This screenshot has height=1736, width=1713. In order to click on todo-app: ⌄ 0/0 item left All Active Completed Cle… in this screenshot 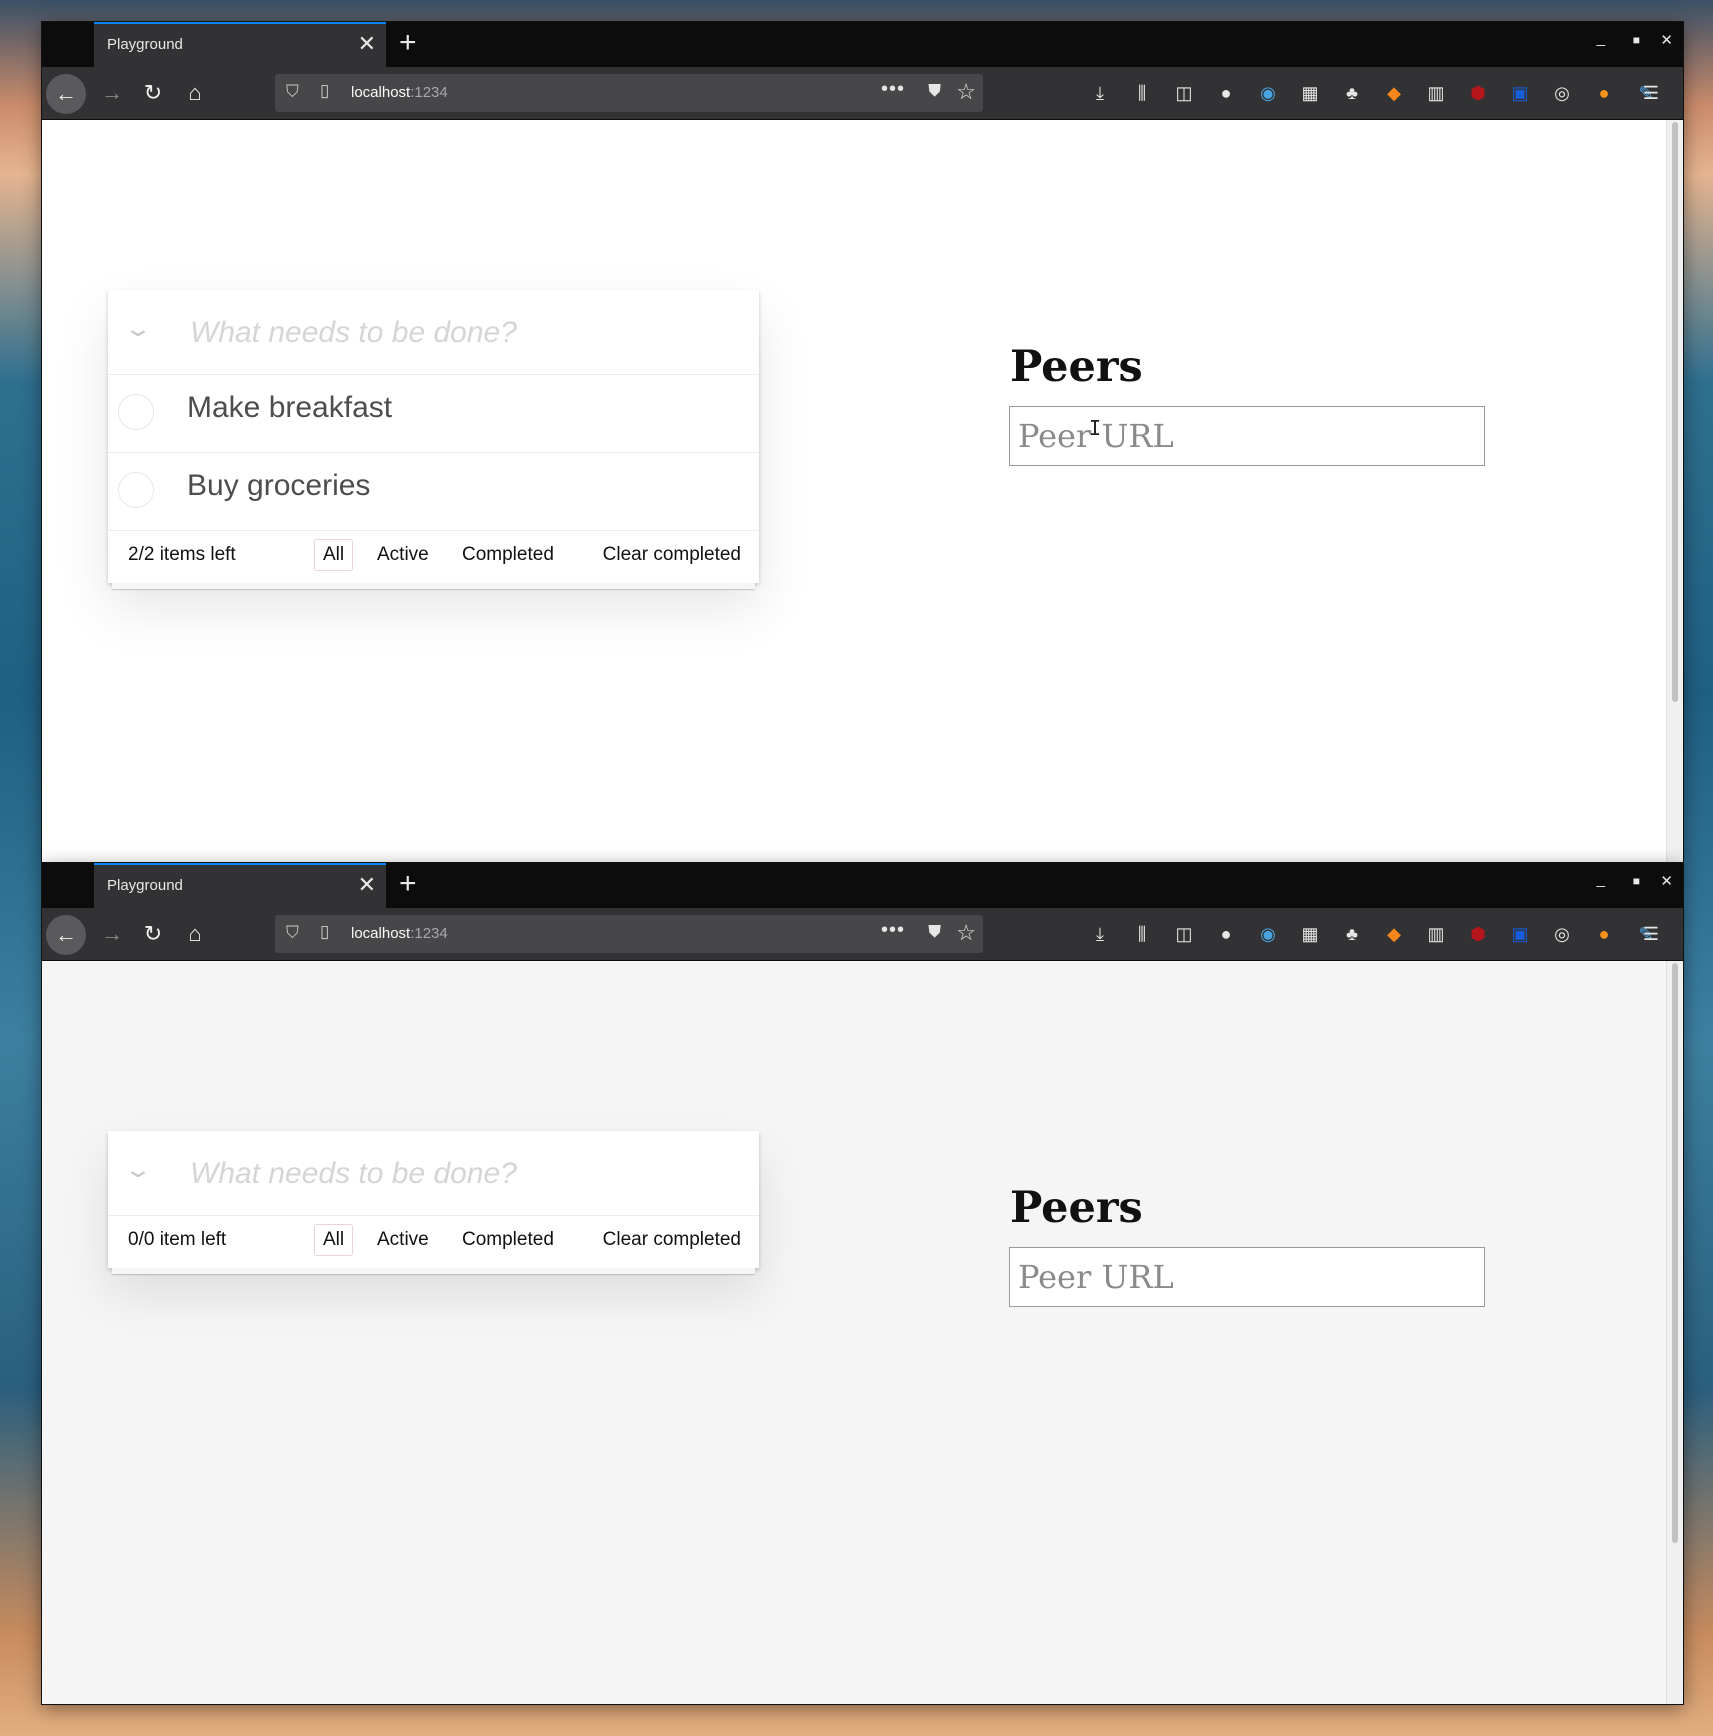, I will do `click(433, 1205)`.